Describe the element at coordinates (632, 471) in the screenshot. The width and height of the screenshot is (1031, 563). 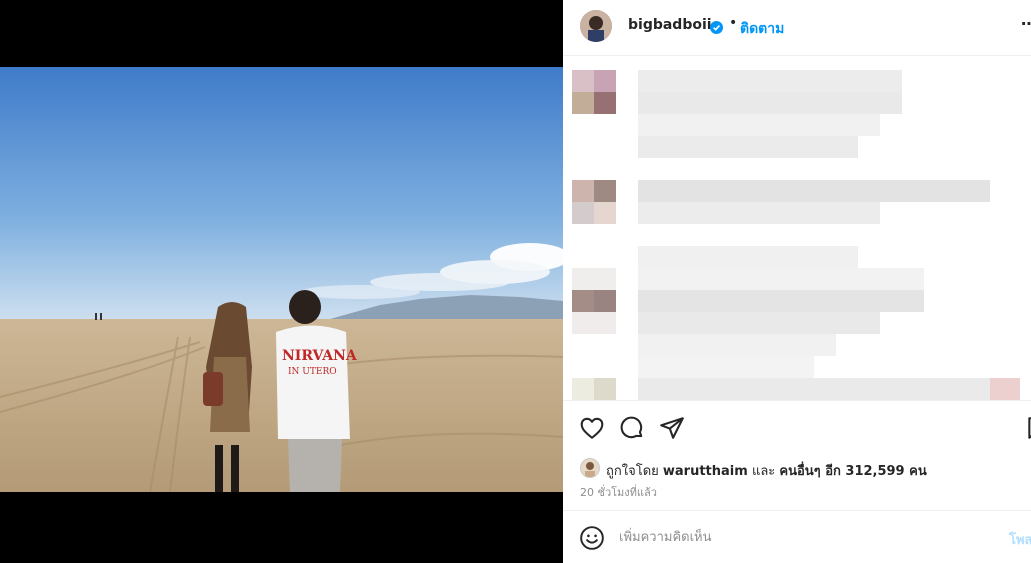
I see `likes-prefix: ถูกใจโดย` at that location.